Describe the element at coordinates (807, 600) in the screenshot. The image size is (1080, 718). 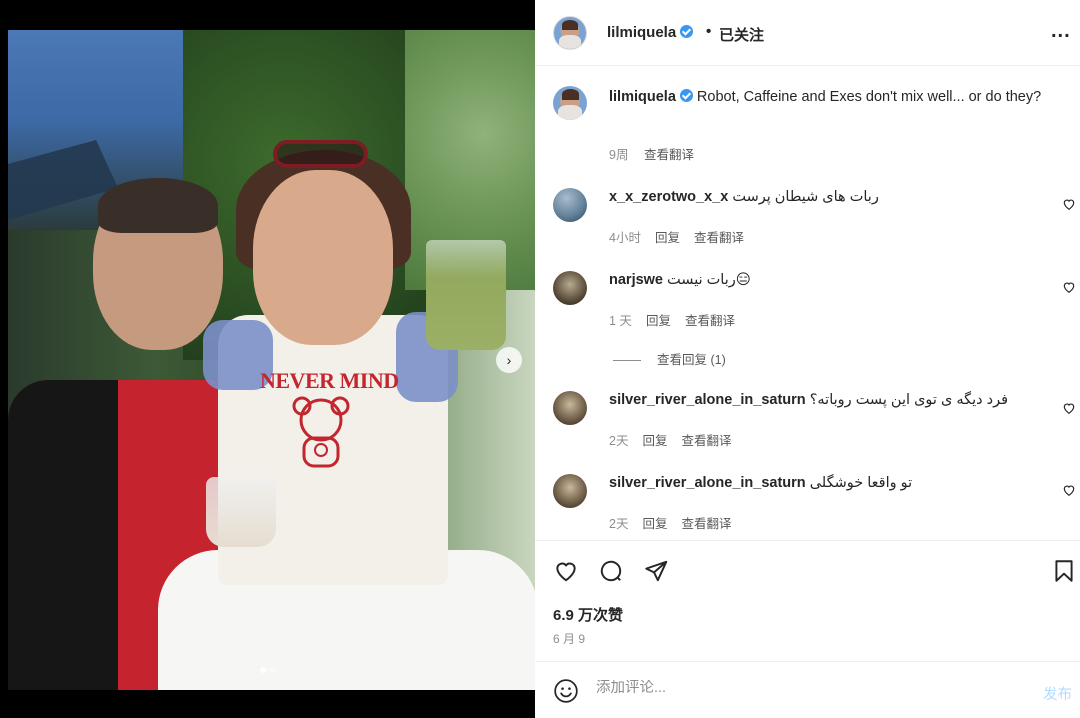
I see `post-action-bar: 6.9 万次赞 6 月 9` at that location.